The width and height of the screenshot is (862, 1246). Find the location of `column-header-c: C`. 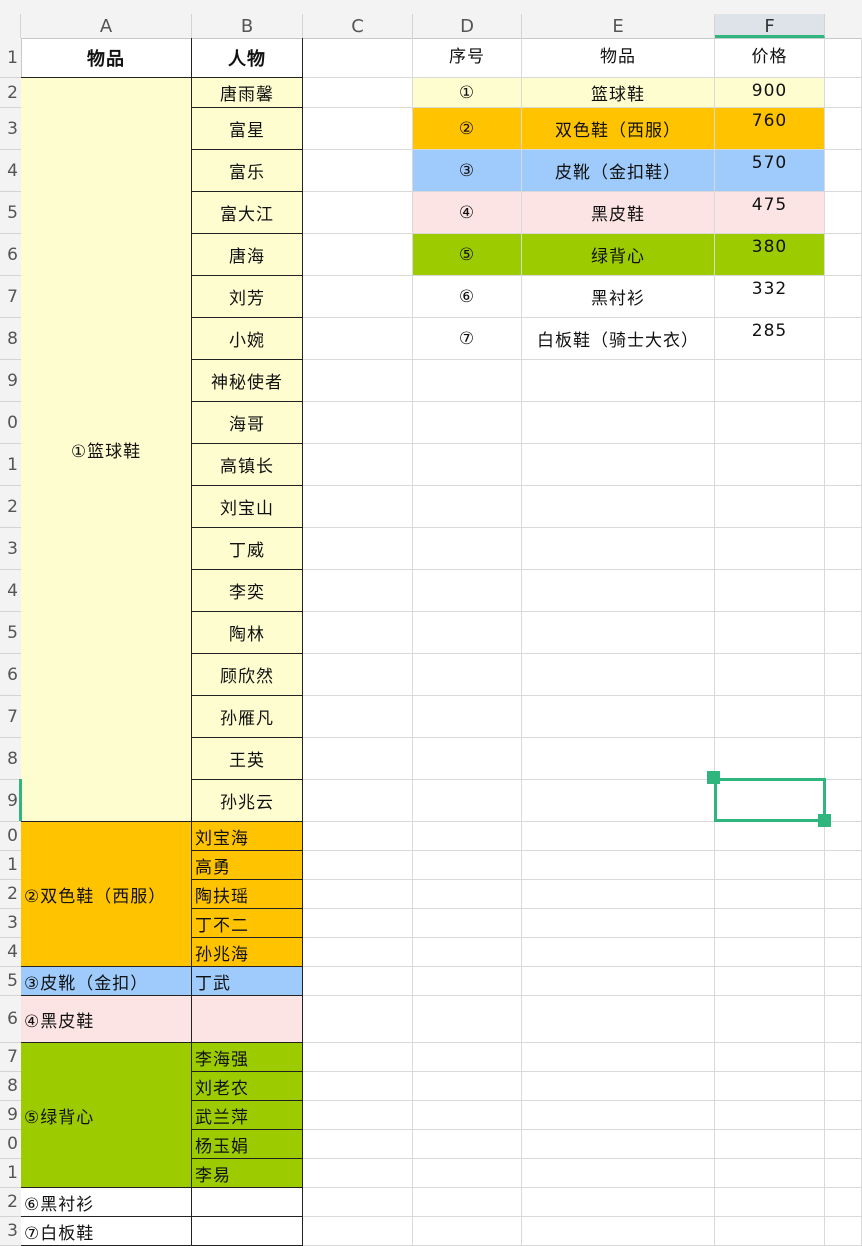

column-header-c: C is located at coordinates (358, 26).